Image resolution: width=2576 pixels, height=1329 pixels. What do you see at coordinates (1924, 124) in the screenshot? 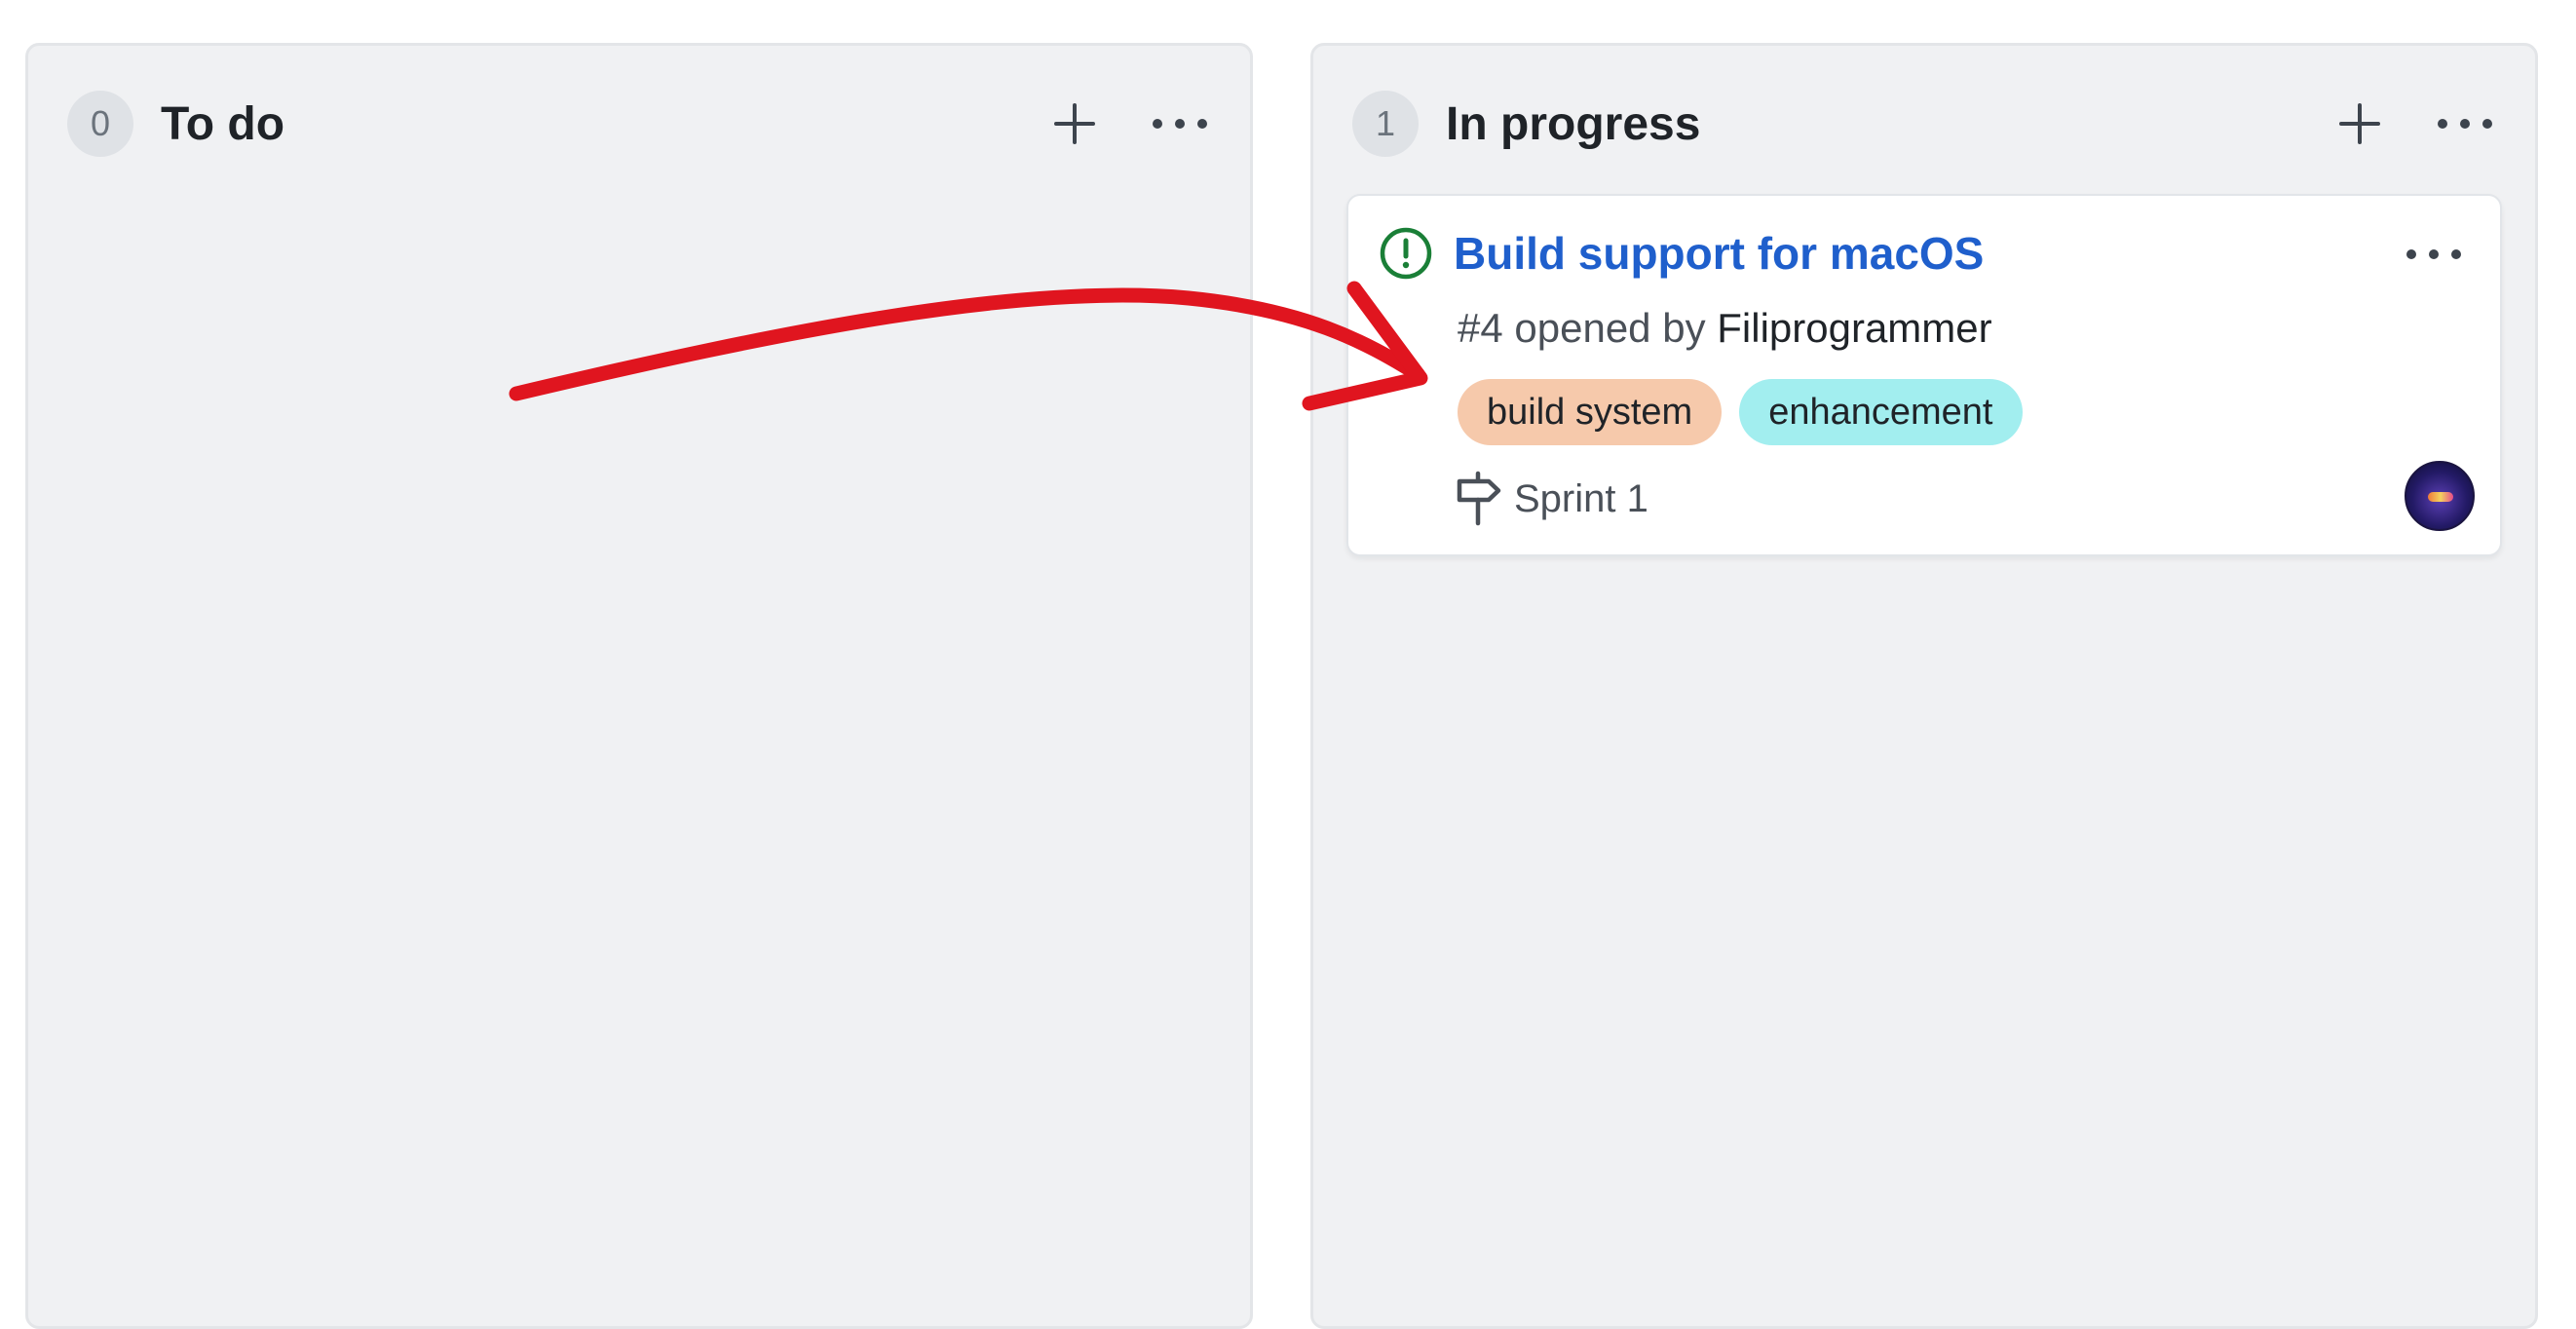
I see `column-header: 1 In progress` at bounding box center [1924, 124].